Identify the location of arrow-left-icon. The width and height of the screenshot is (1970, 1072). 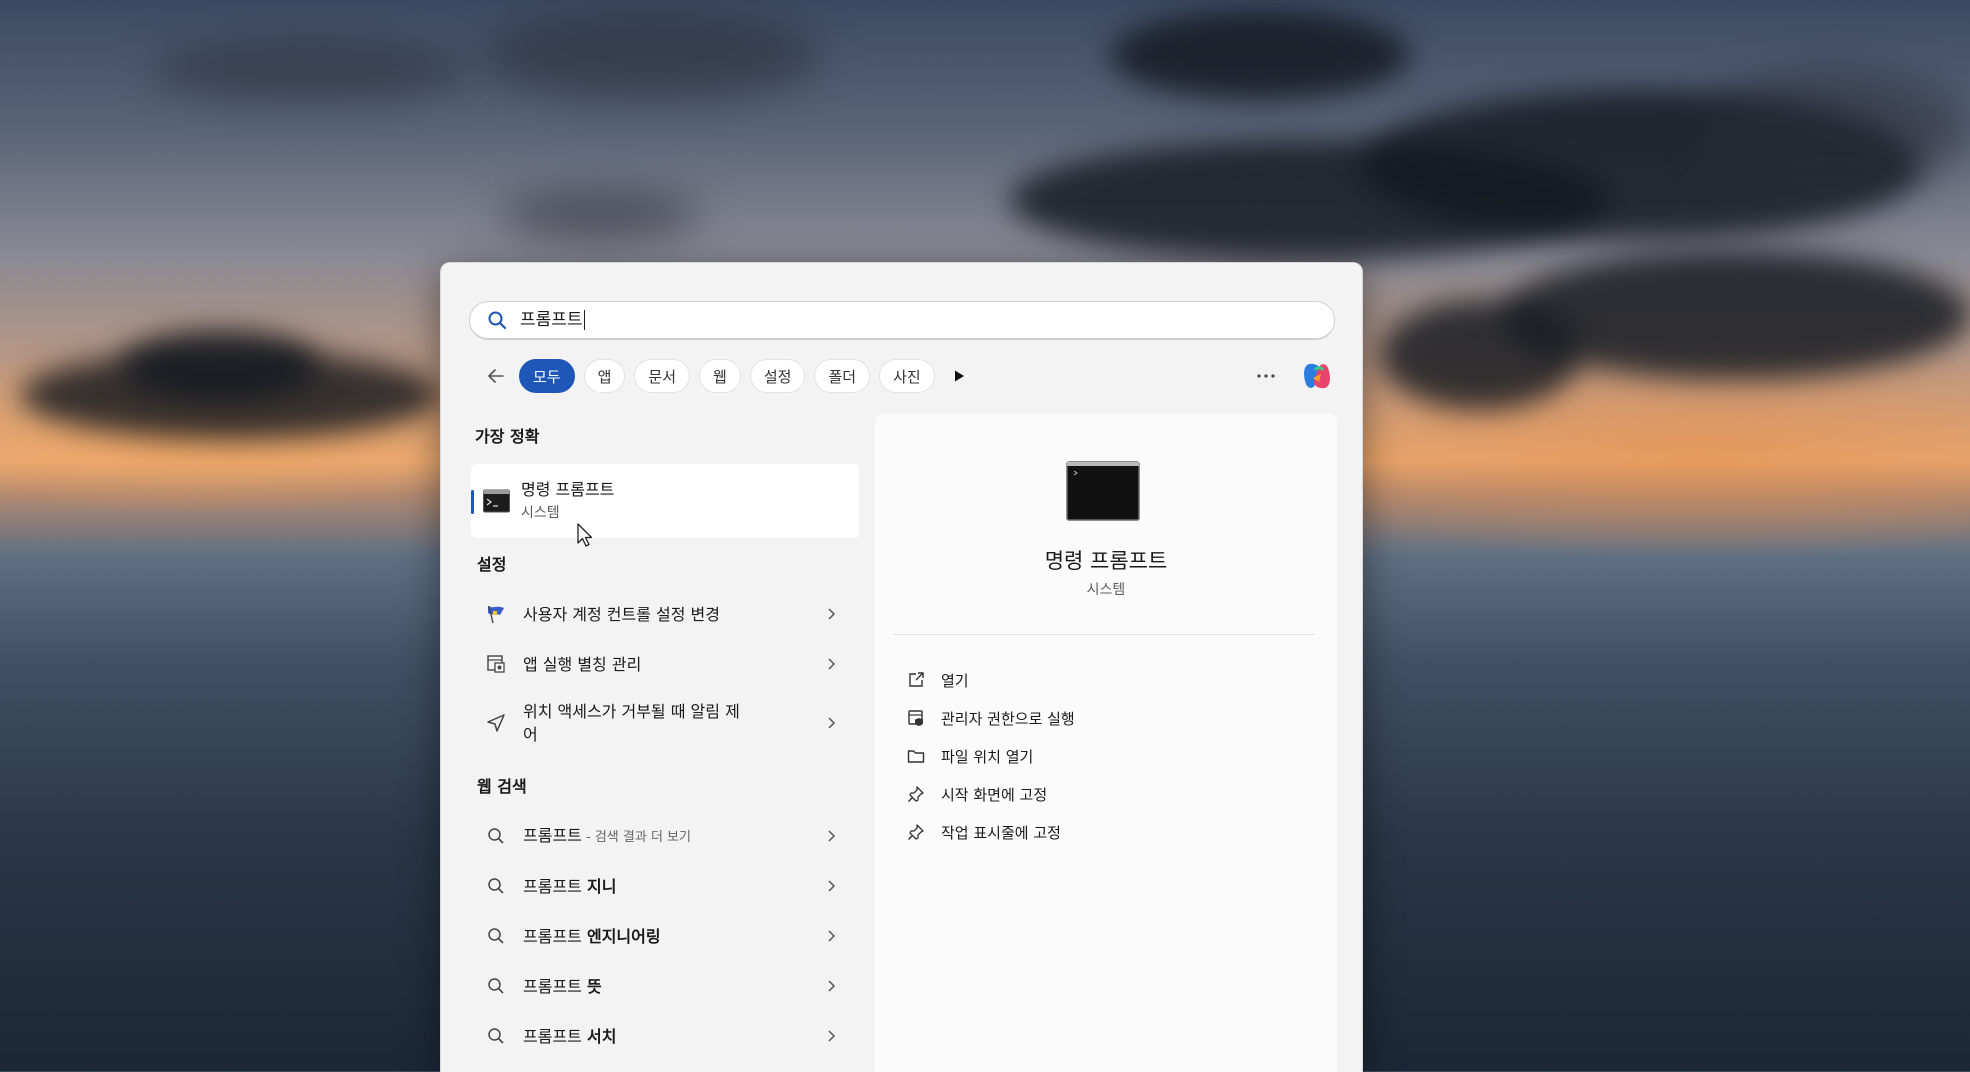
(496, 376).